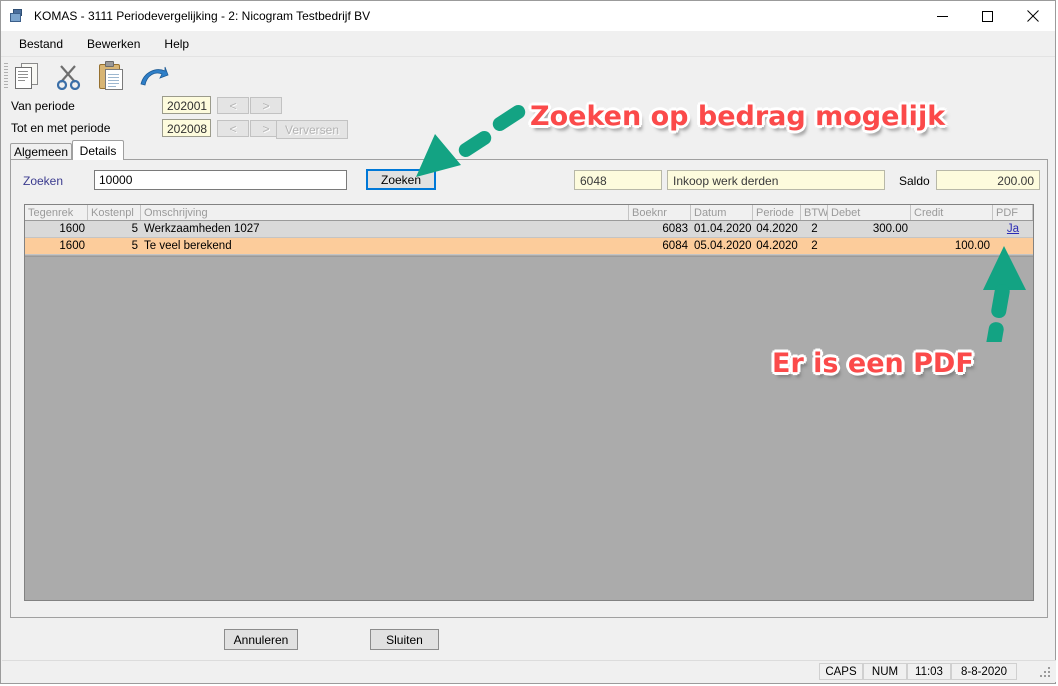 The image size is (1058, 686). I want to click on column-header-omschrijving: Omschrijving, so click(385, 212).